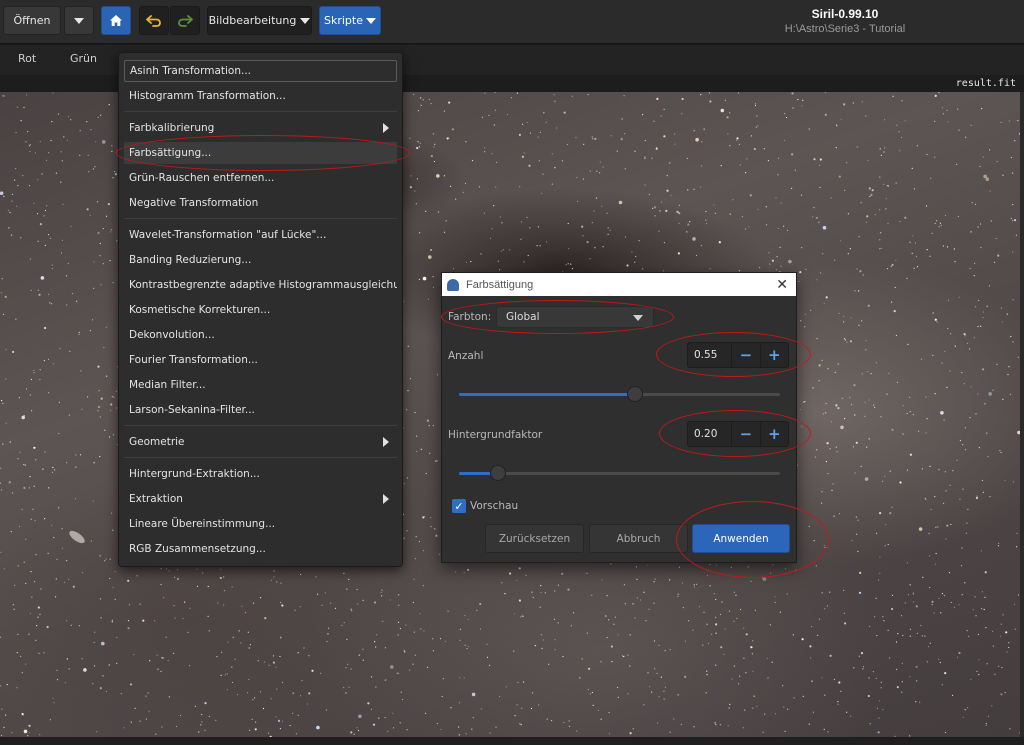  I want to click on app-icon, so click(453, 284).